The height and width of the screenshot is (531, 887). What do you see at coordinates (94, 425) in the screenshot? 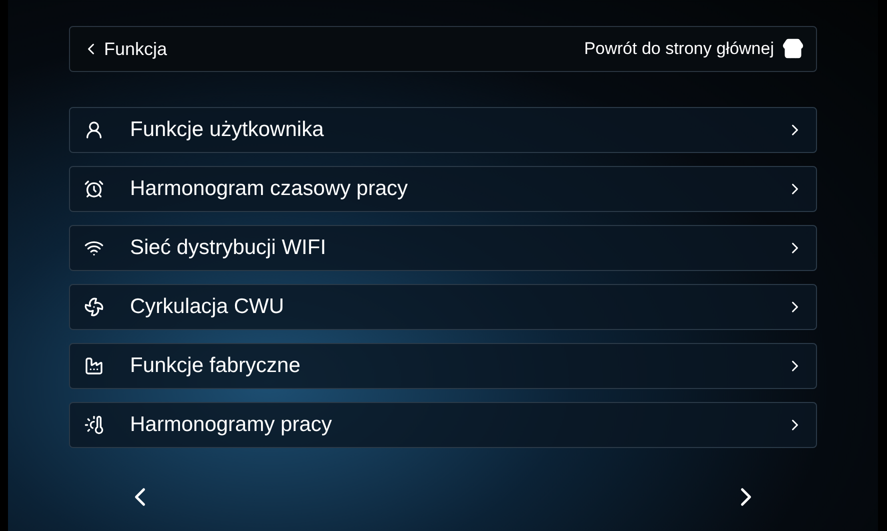
I see `thermometer-icon` at bounding box center [94, 425].